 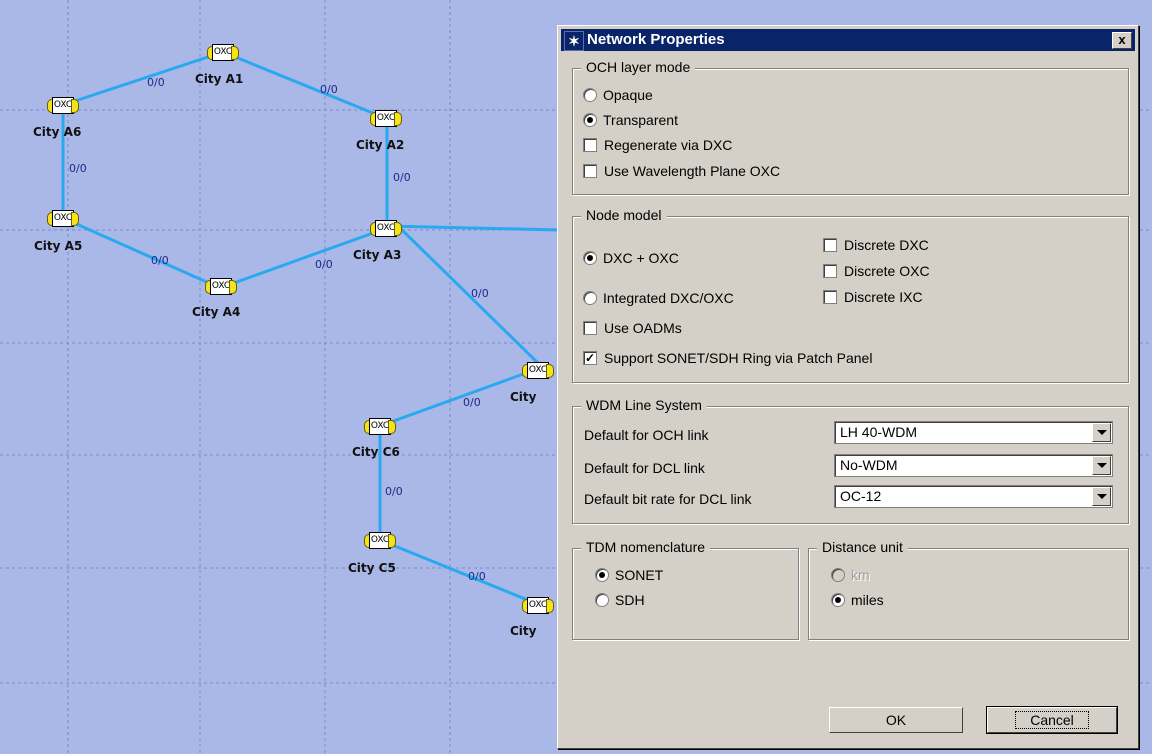 I want to click on transparent-radio: Transparent, so click(x=630, y=120).